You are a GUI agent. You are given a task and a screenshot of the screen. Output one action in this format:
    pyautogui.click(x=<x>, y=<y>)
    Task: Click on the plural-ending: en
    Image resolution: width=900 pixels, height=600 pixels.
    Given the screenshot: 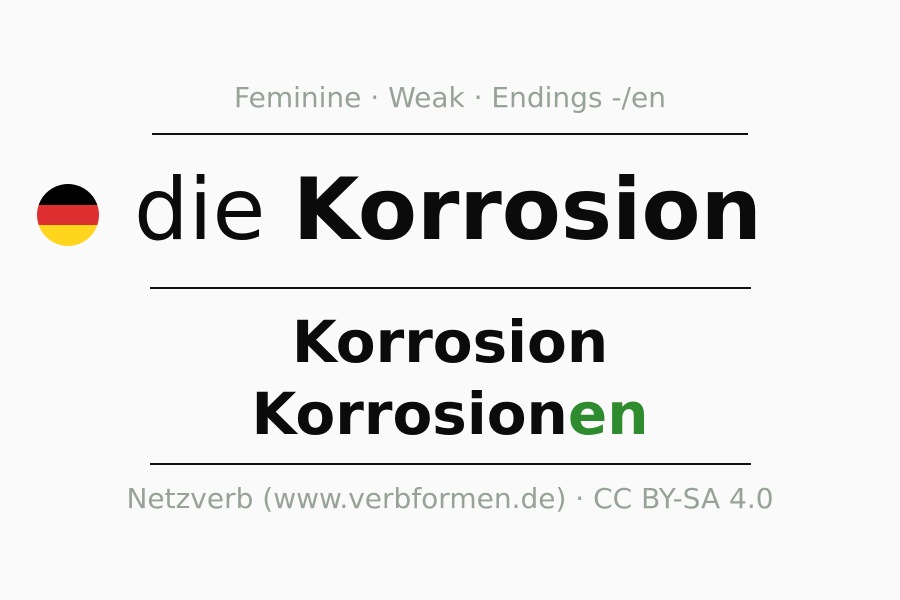 What is the action you would take?
    pyautogui.click(x=608, y=414)
    